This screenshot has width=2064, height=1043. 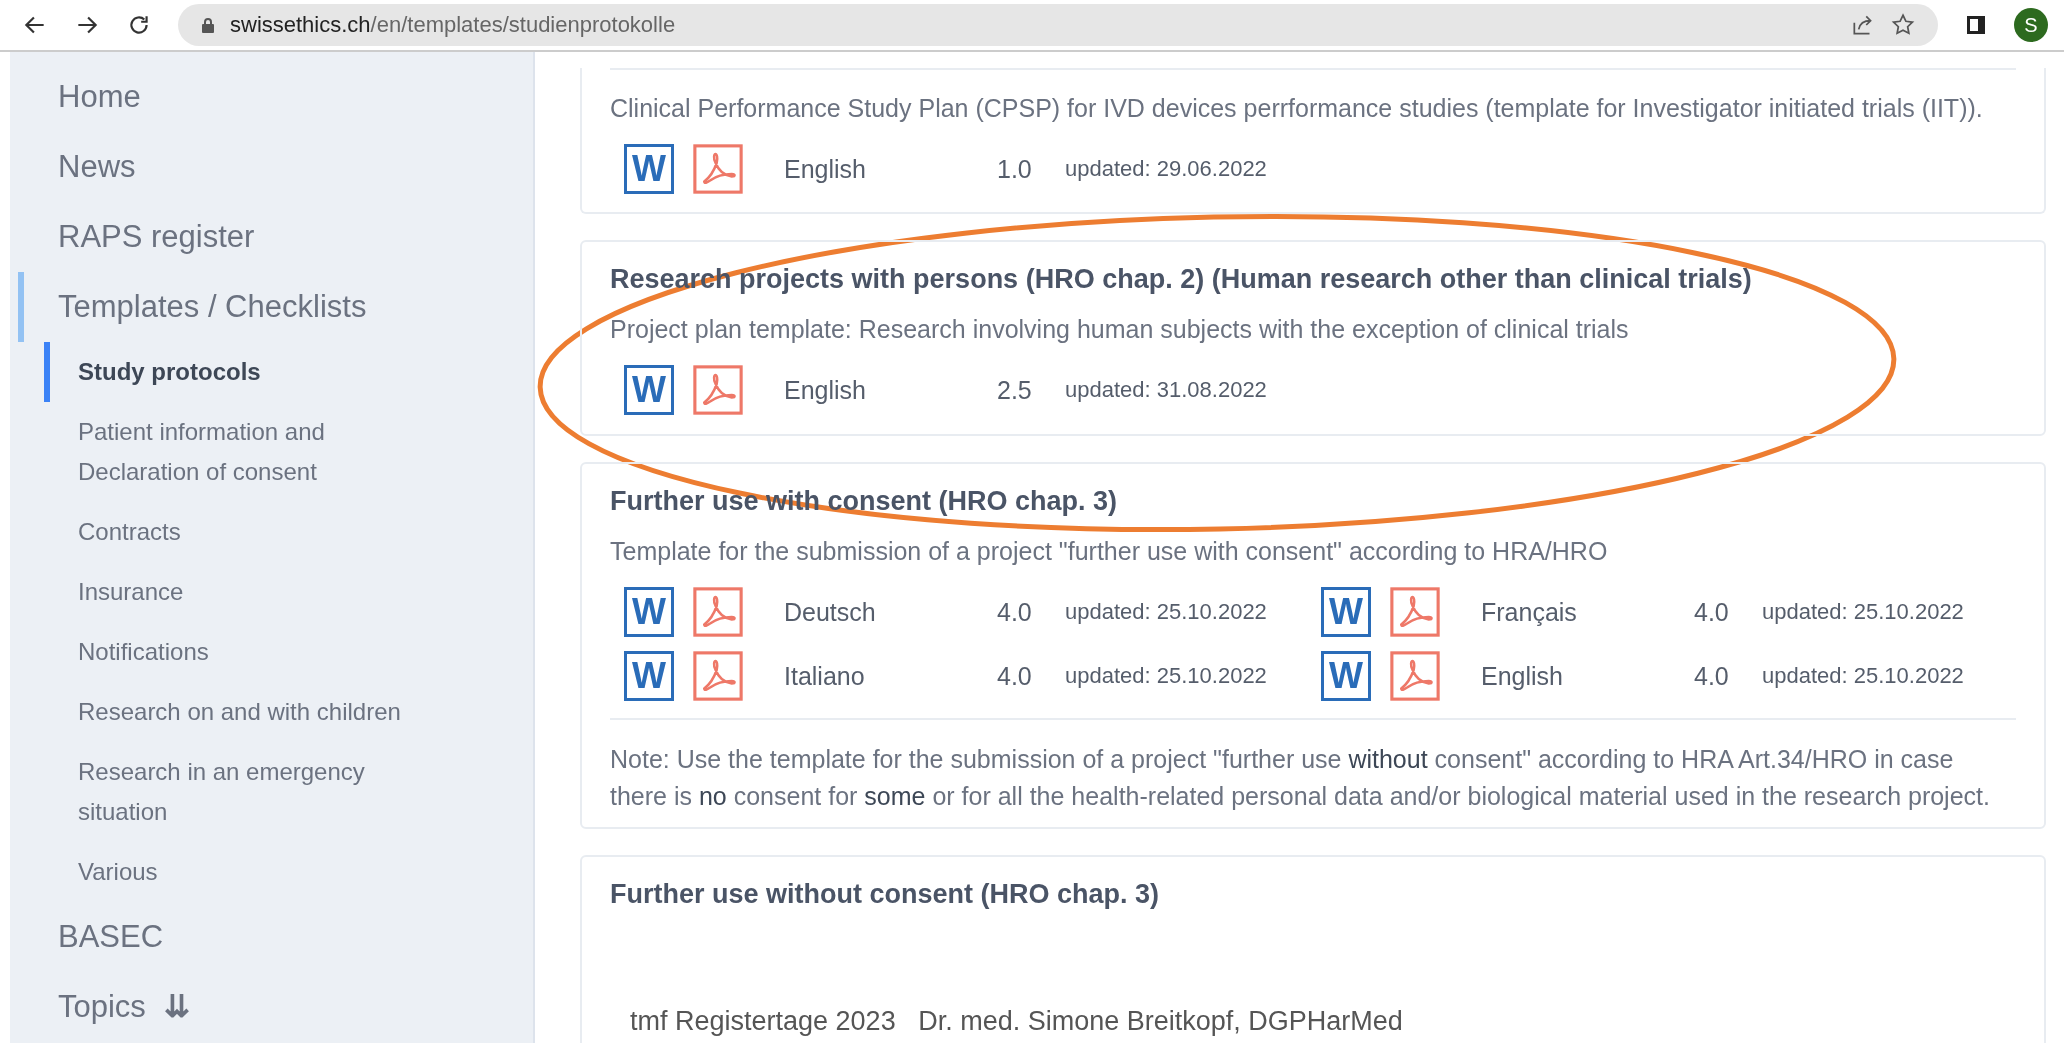 I want to click on sidebar-subitem: Research in an emergency situation, so click(x=236, y=792).